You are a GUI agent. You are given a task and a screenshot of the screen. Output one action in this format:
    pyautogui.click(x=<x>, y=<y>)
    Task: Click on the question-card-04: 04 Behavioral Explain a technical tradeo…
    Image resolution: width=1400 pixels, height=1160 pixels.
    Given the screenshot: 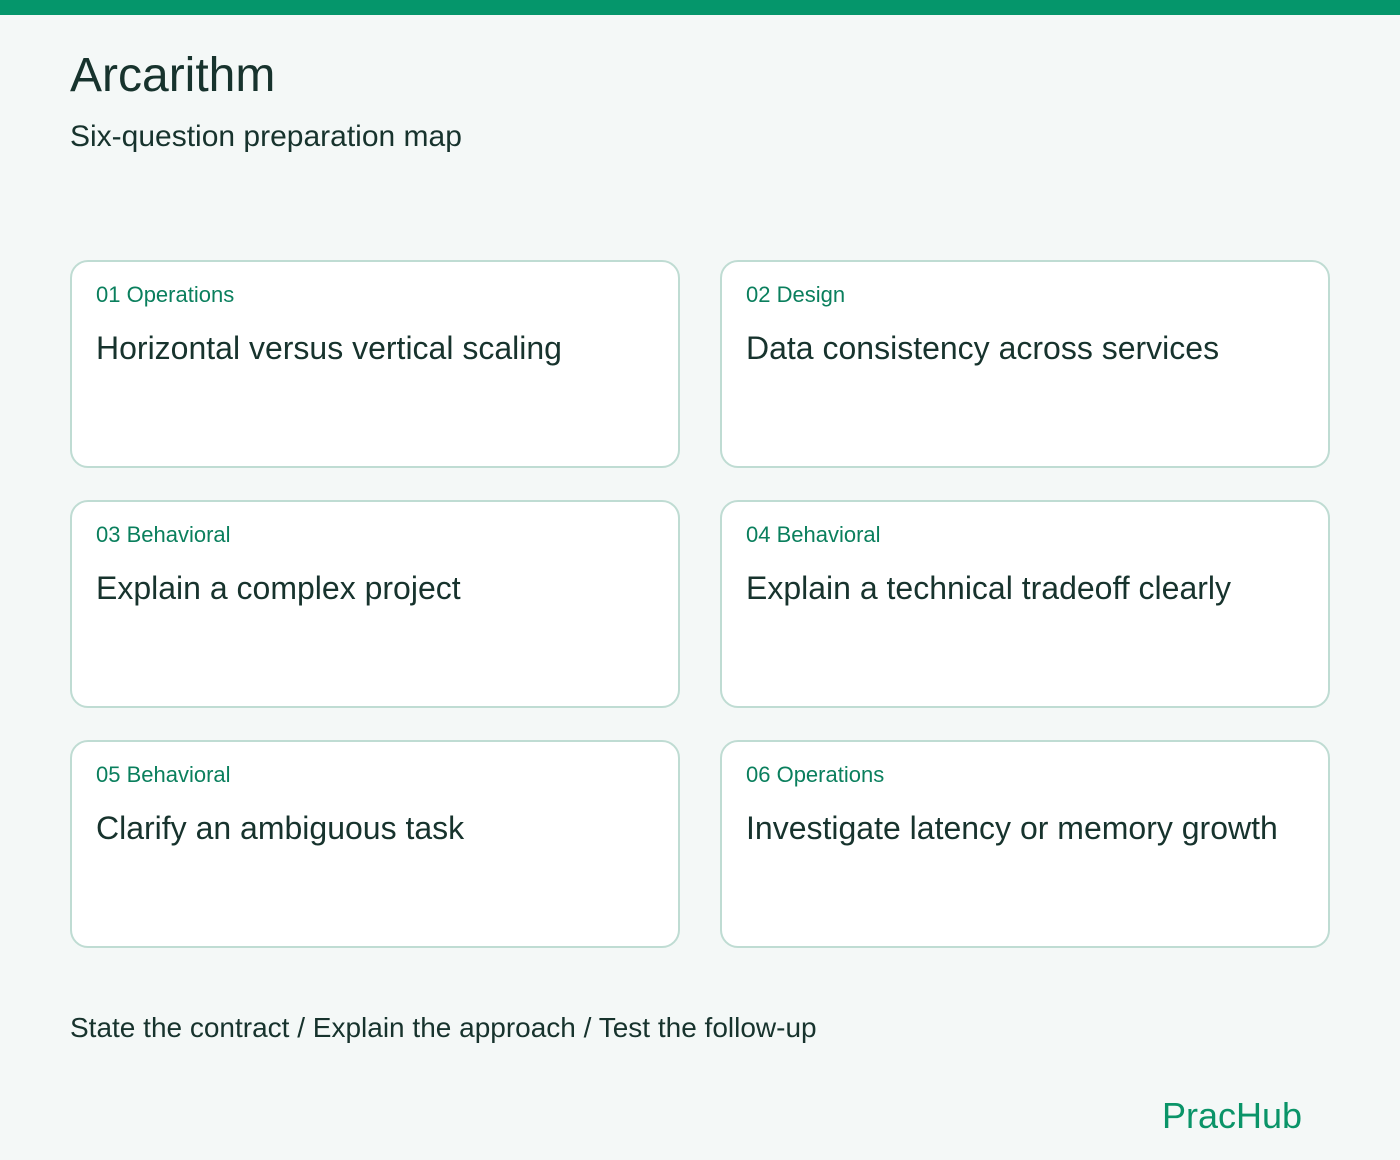 What is the action you would take?
    pyautogui.click(x=1025, y=604)
    